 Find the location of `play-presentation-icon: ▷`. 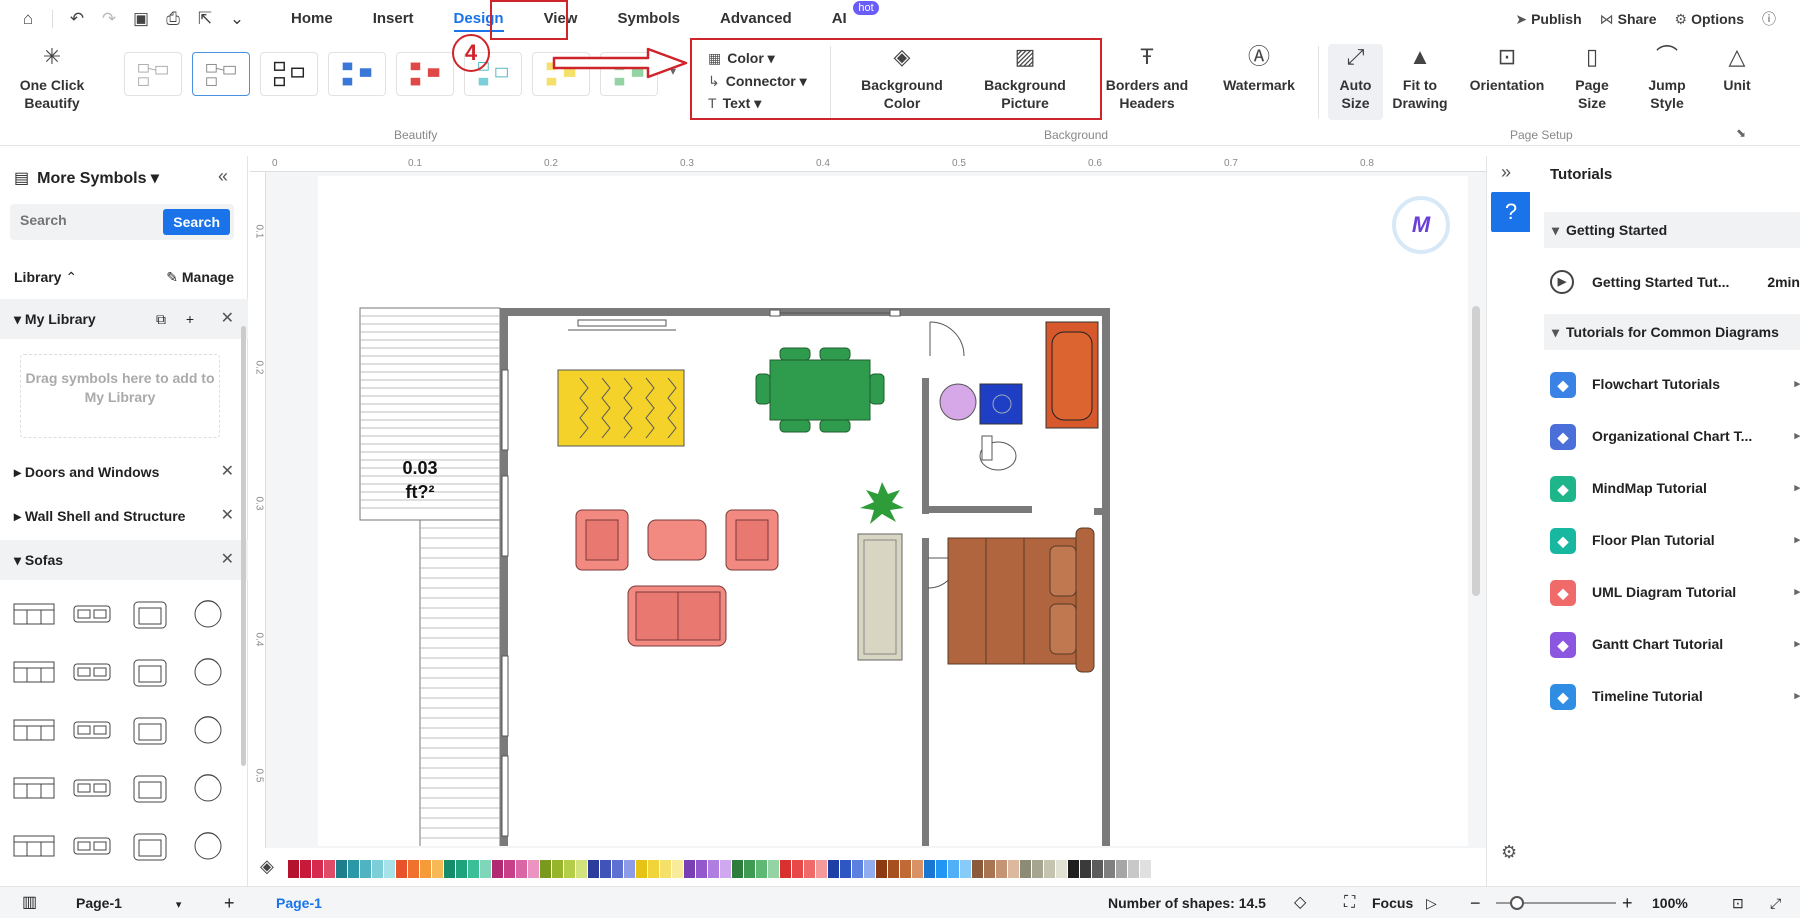

play-presentation-icon: ▷ is located at coordinates (1431, 902).